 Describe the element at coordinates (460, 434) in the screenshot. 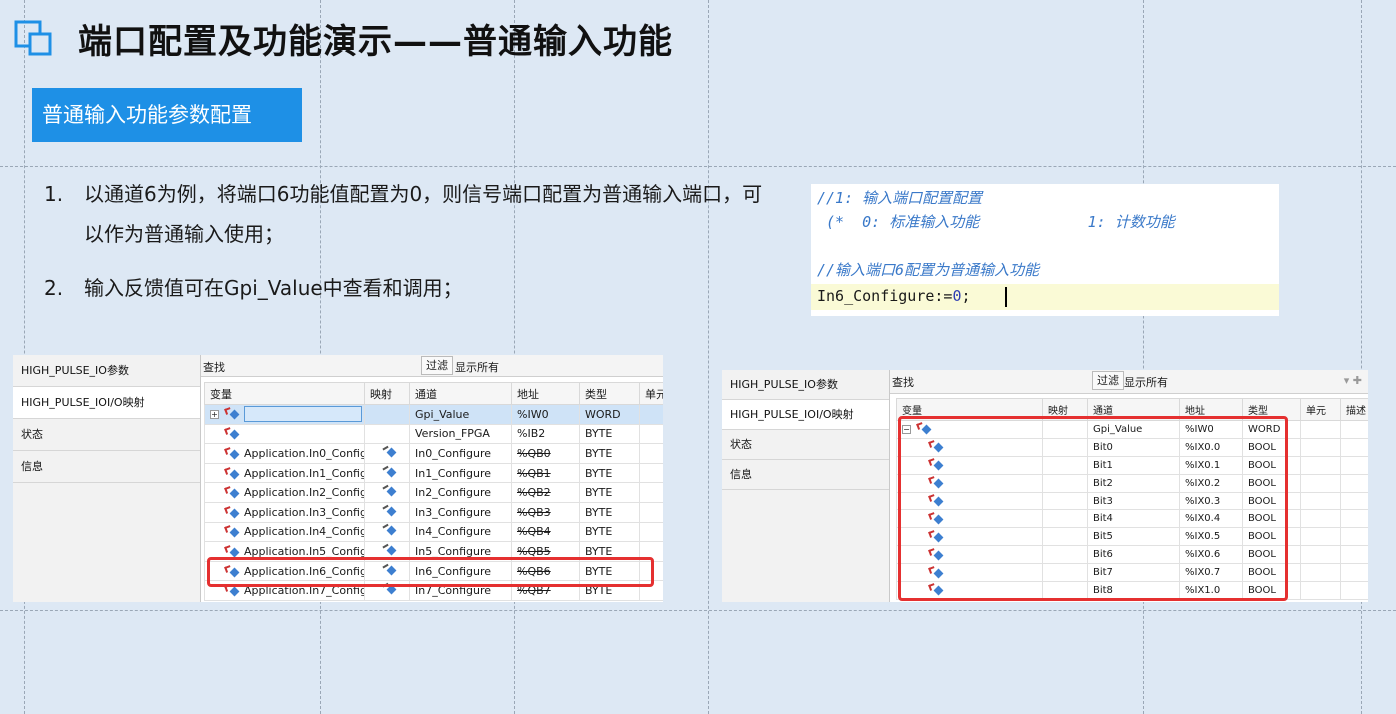

I see `channel-cell: Version_FPGA` at that location.